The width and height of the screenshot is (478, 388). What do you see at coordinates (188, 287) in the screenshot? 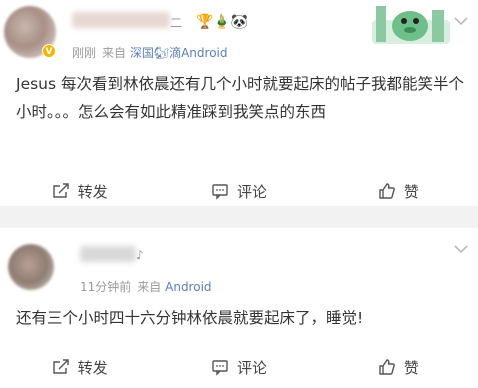
I see `post-source: Android` at bounding box center [188, 287].